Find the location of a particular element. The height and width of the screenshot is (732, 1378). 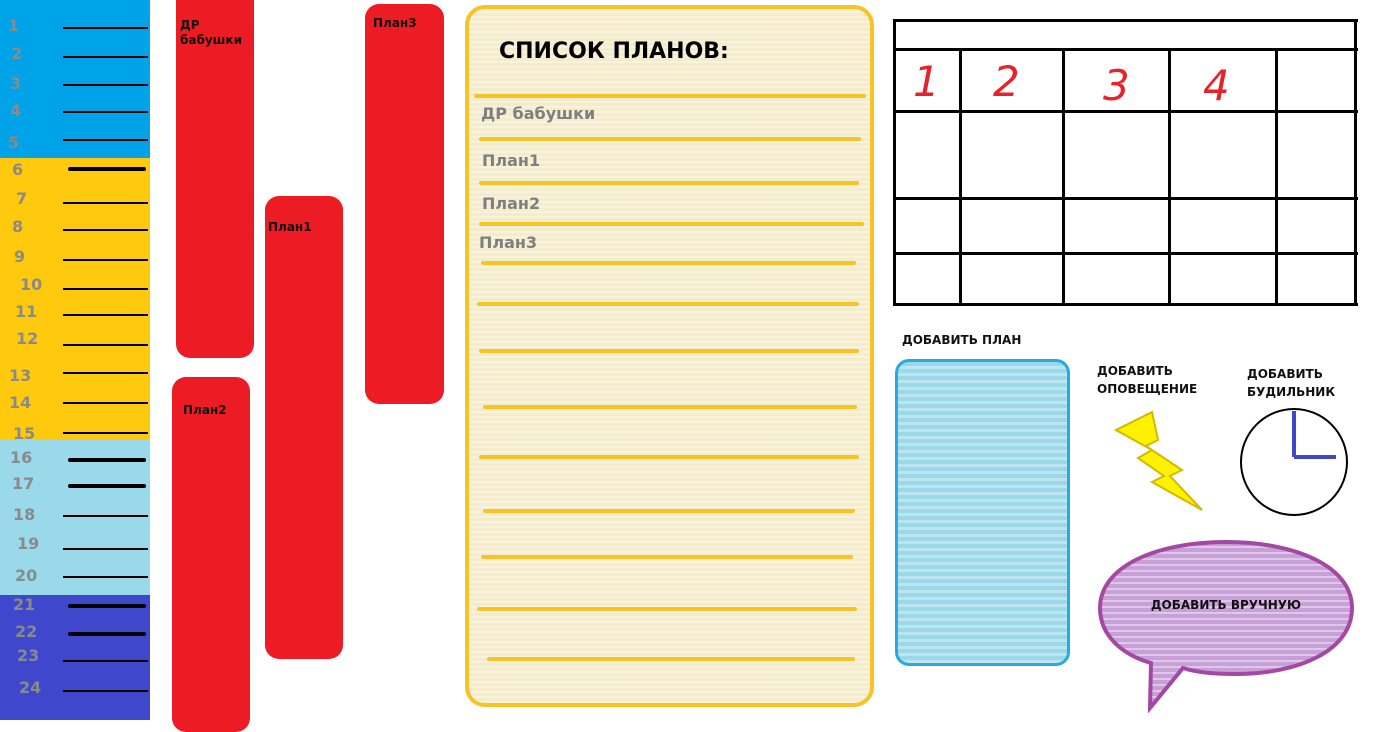

add-notification-label: ДОБАВИТЬ ОПОВЕЩЕНИЕ is located at coordinates (1147, 380).